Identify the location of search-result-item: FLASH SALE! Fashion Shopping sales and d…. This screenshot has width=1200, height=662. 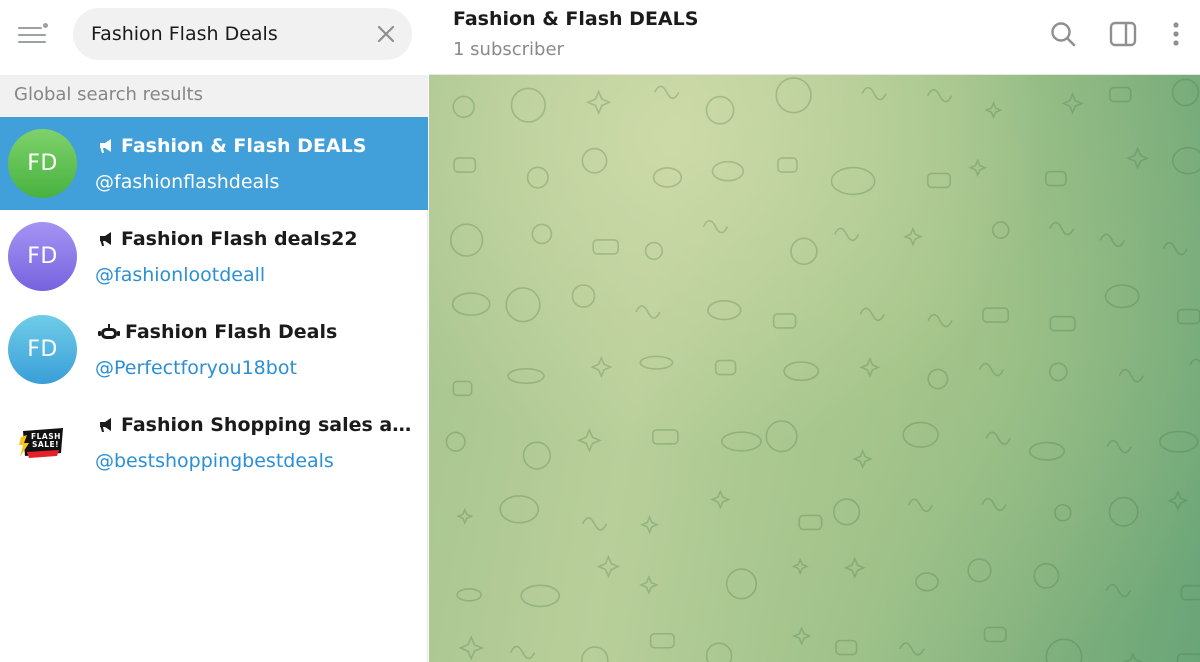
(214, 442).